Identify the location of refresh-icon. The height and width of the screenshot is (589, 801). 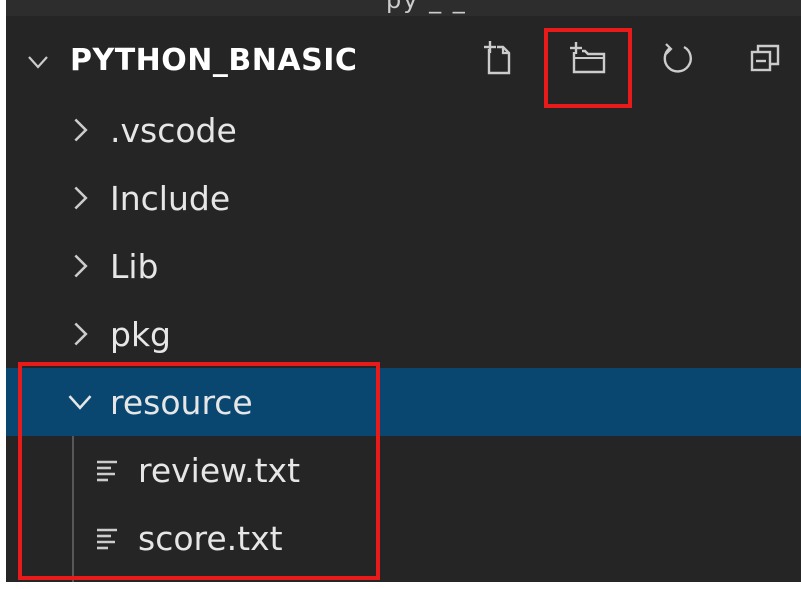
(677, 58).